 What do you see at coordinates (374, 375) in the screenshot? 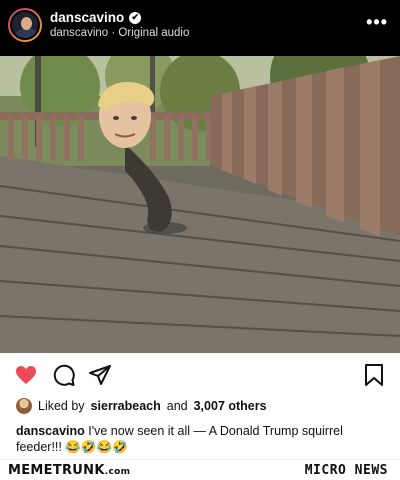
I see `bookmark-icon` at bounding box center [374, 375].